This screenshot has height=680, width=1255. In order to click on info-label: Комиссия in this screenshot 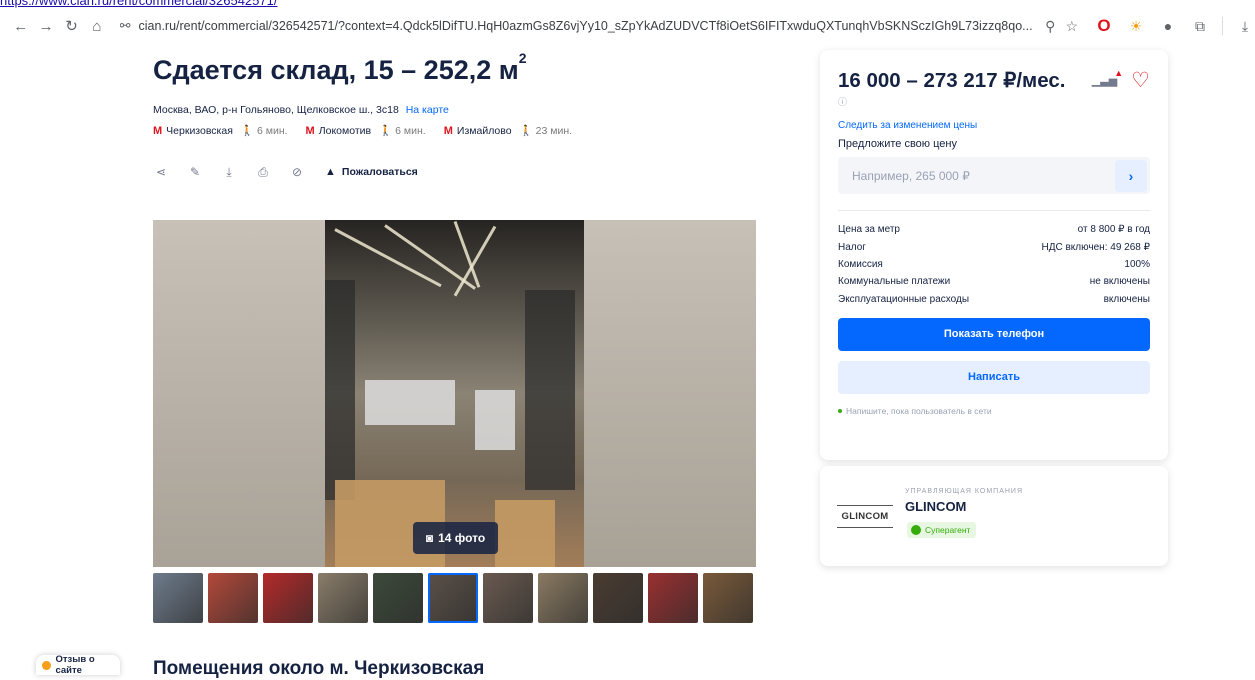, I will do `click(860, 264)`.